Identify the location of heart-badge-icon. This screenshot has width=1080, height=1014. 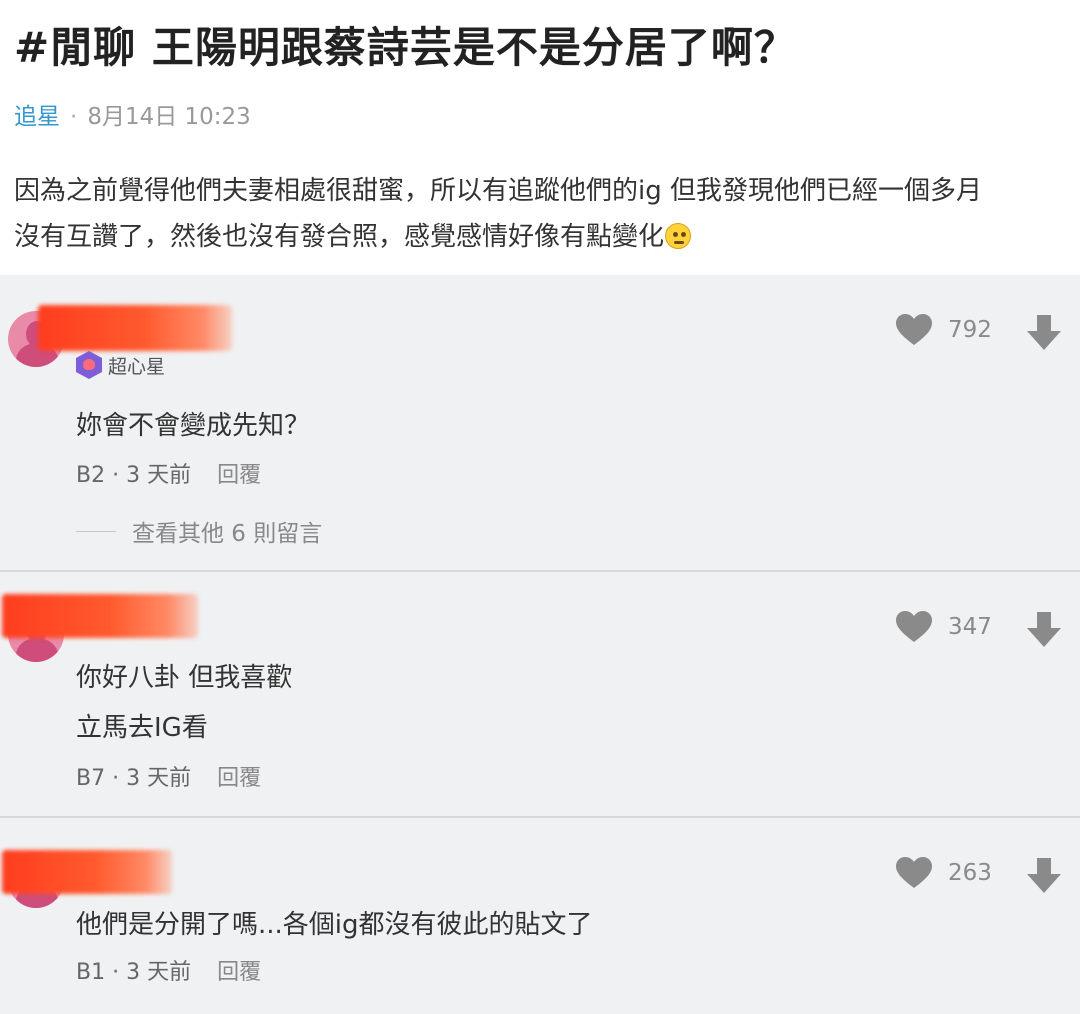
(89, 365).